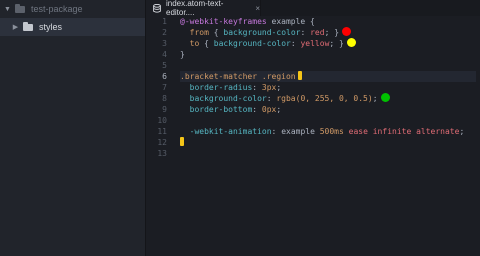  What do you see at coordinates (162, 142) in the screenshot?
I see `line-number: 12` at bounding box center [162, 142].